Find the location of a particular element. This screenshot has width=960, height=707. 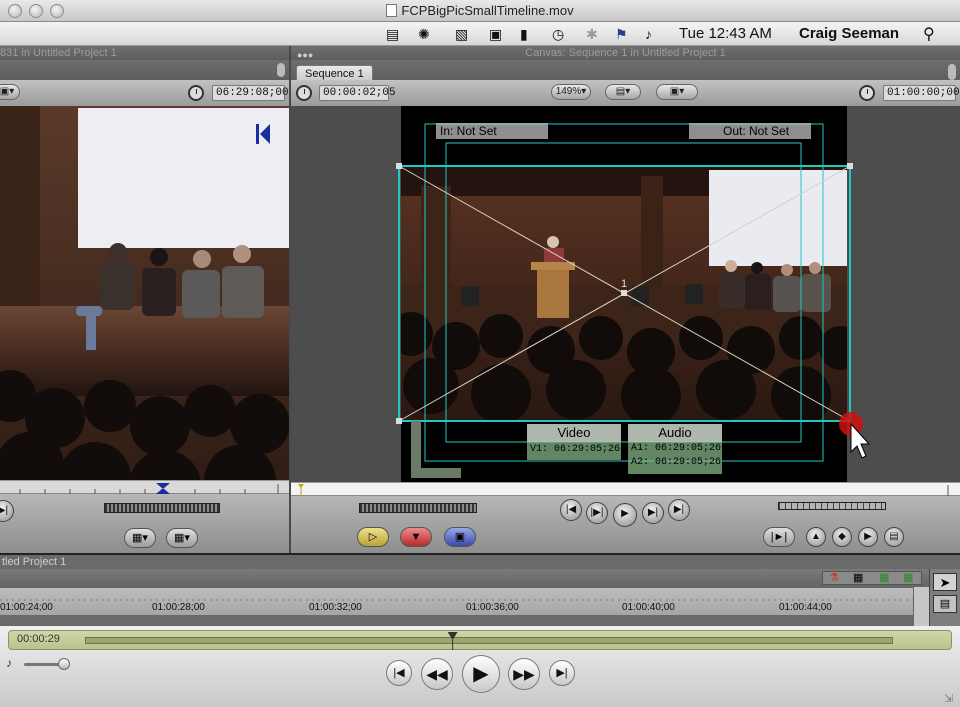

add-keyframe-button: ◆ is located at coordinates (842, 537).